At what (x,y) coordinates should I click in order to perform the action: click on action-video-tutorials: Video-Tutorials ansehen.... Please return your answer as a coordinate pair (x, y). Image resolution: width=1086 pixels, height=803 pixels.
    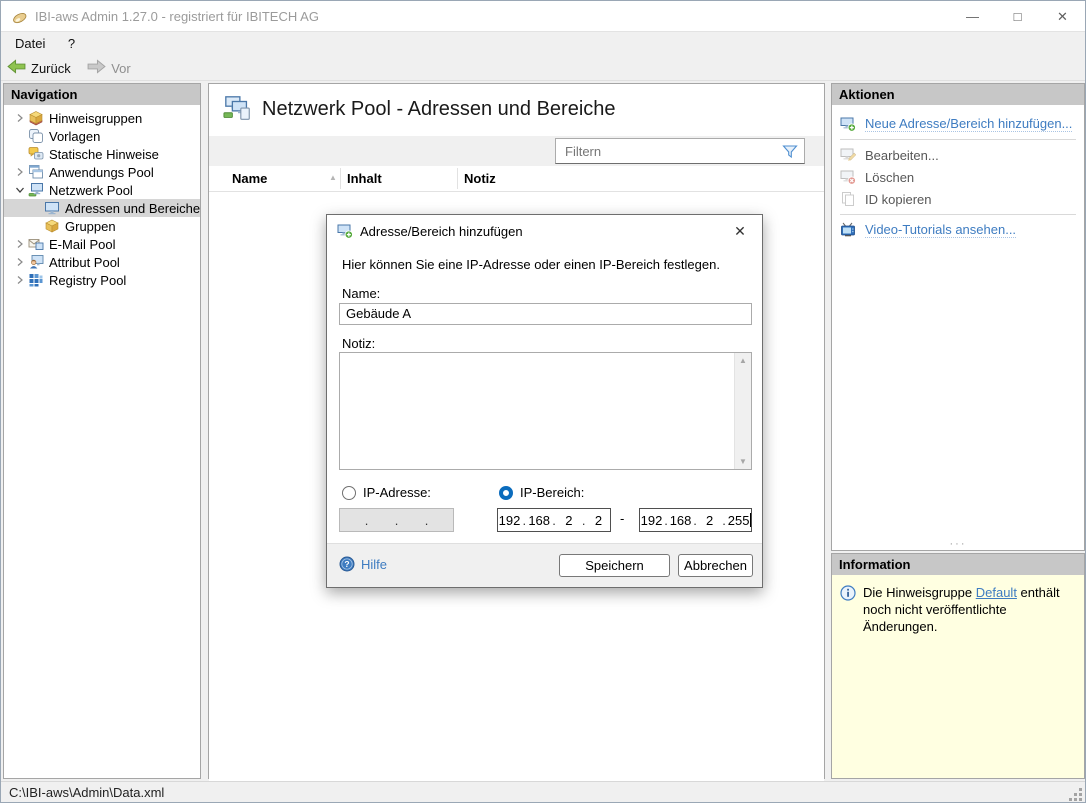
    Looking at the image, I should click on (962, 230).